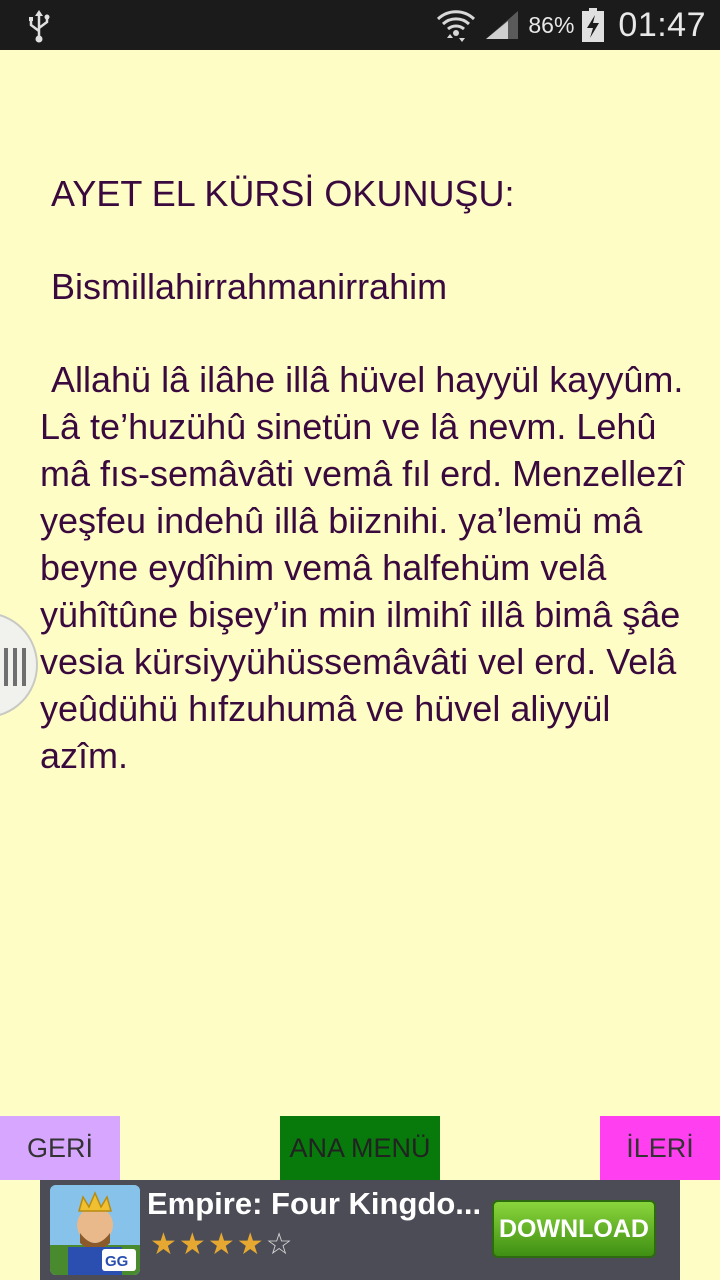 Image resolution: width=720 pixels, height=1280 pixels. Describe the element at coordinates (15, 667) in the screenshot. I see `drag-handle-icon` at that location.